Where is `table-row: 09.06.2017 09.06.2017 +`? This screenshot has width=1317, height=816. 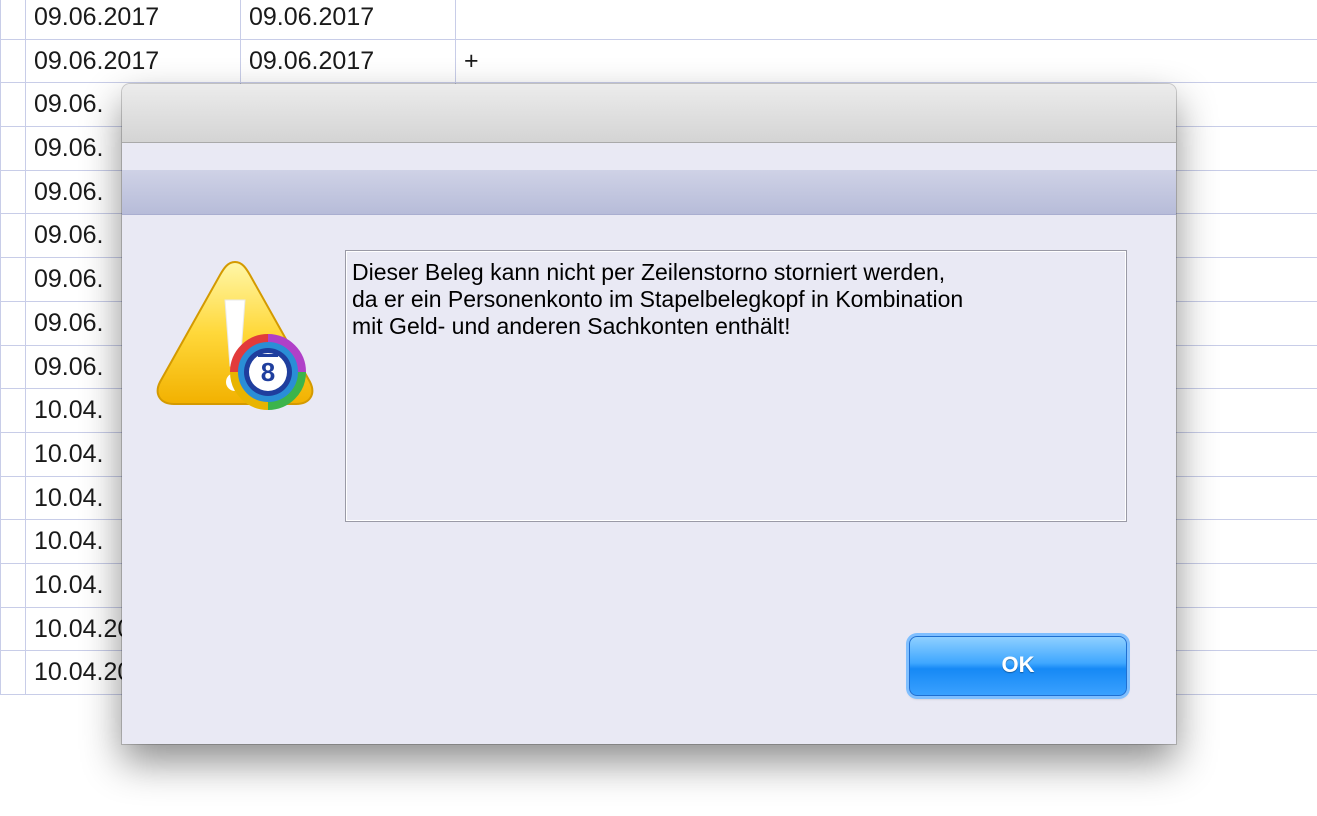
table-row: 09.06.2017 09.06.2017 + is located at coordinates (658, 61).